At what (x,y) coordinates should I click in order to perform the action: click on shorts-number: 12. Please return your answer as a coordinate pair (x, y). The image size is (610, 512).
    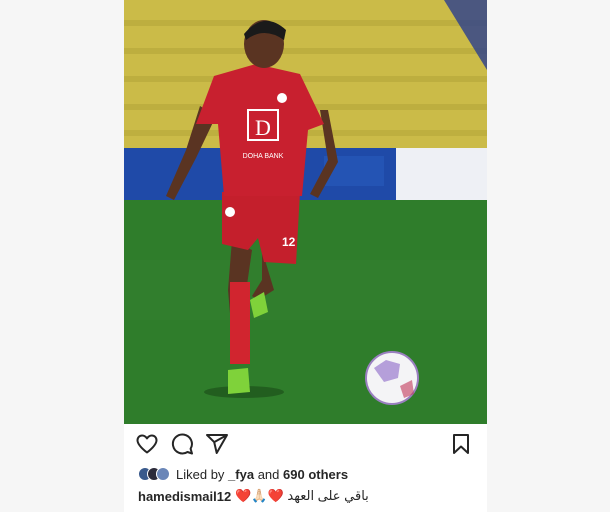
    Looking at the image, I should click on (289, 242).